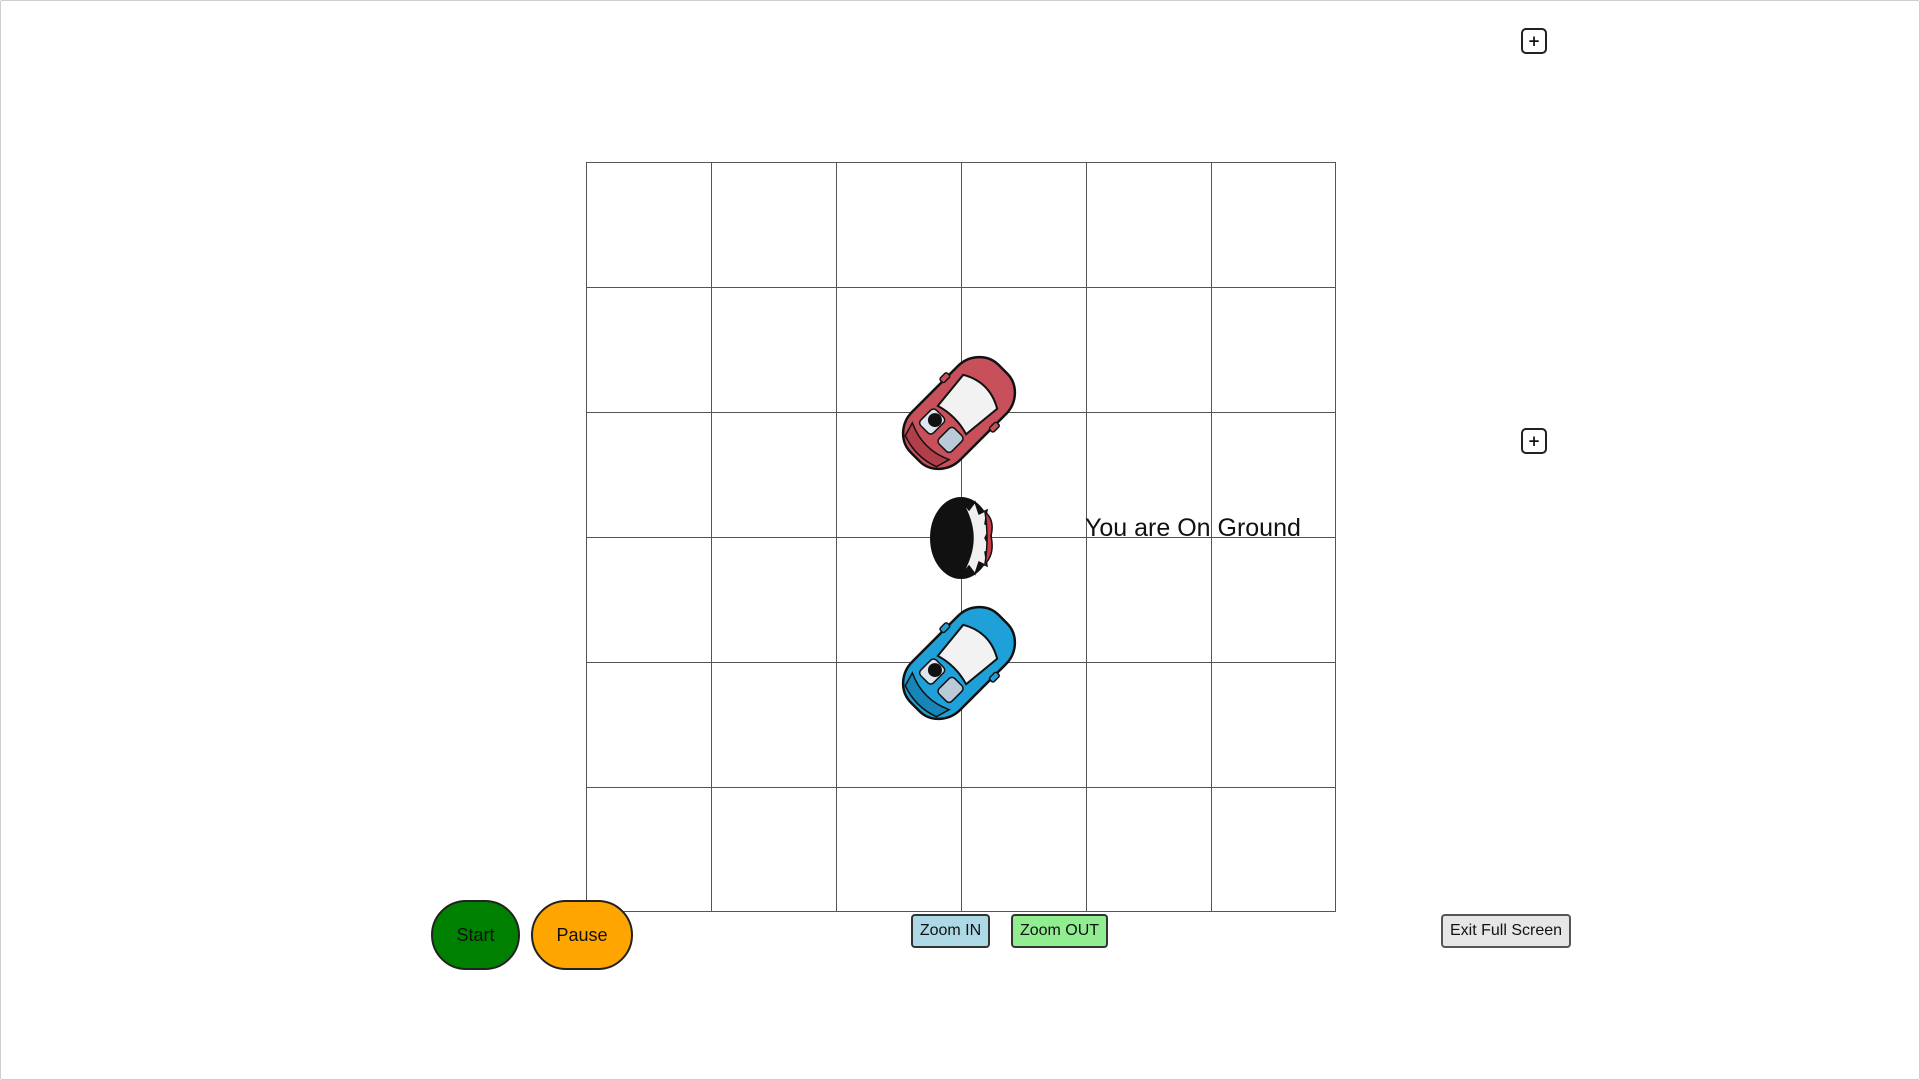  What do you see at coordinates (959, 413) in the screenshot?
I see `red-car-icon` at bounding box center [959, 413].